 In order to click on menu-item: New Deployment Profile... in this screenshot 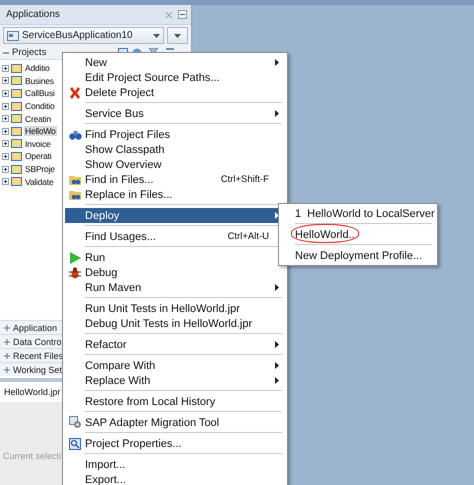, I will do `click(358, 255)`.